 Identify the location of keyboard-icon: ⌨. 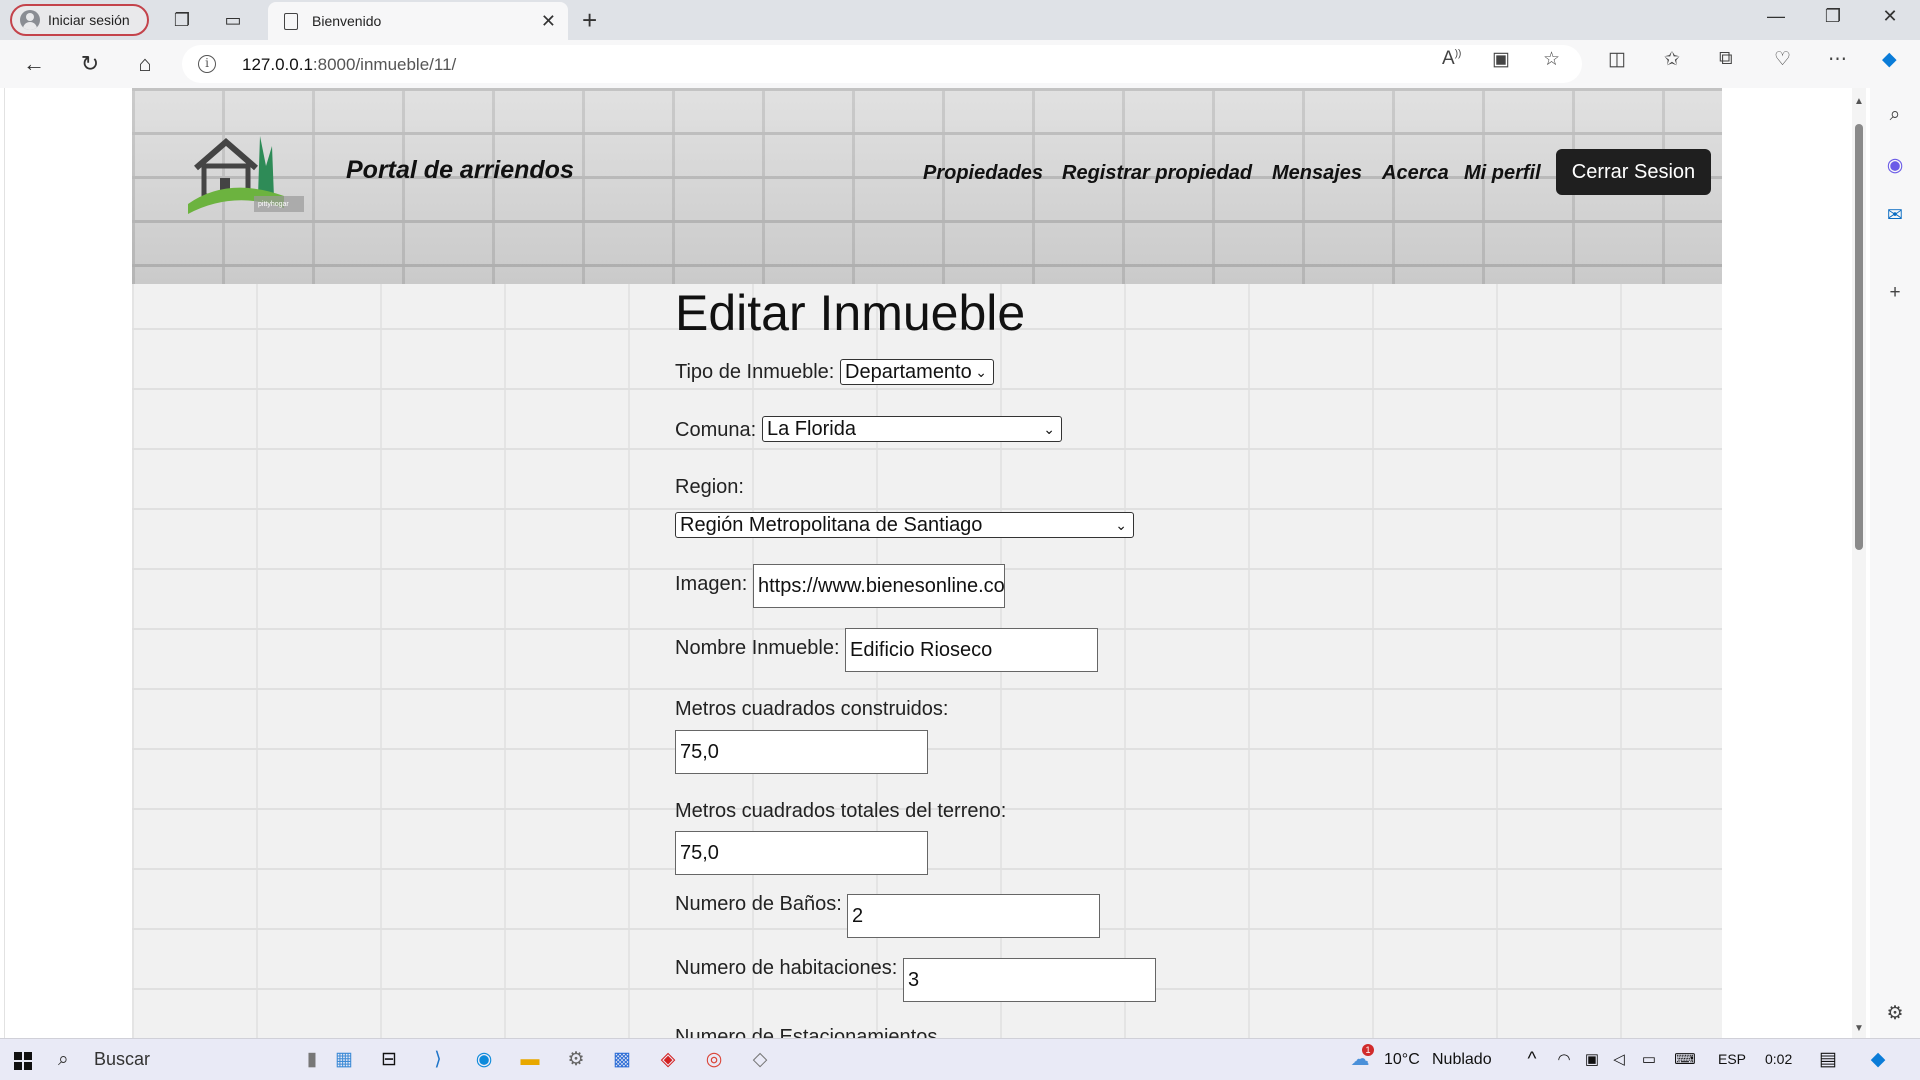
(1685, 1060).